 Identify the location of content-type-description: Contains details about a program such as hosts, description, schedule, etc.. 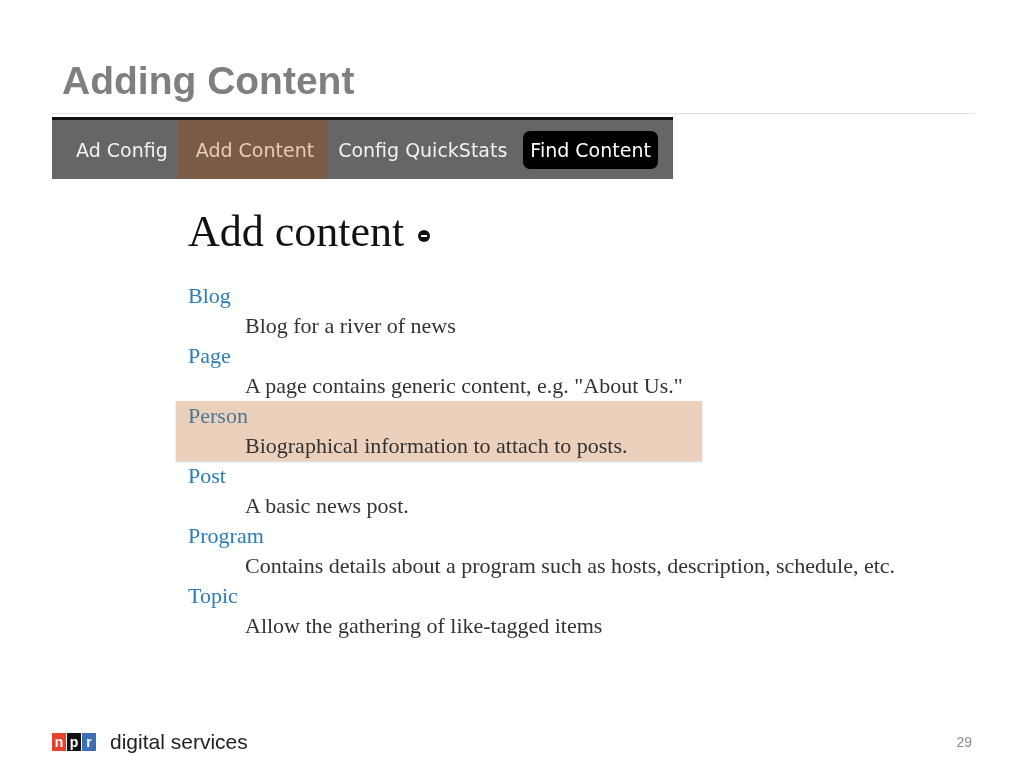
(570, 566).